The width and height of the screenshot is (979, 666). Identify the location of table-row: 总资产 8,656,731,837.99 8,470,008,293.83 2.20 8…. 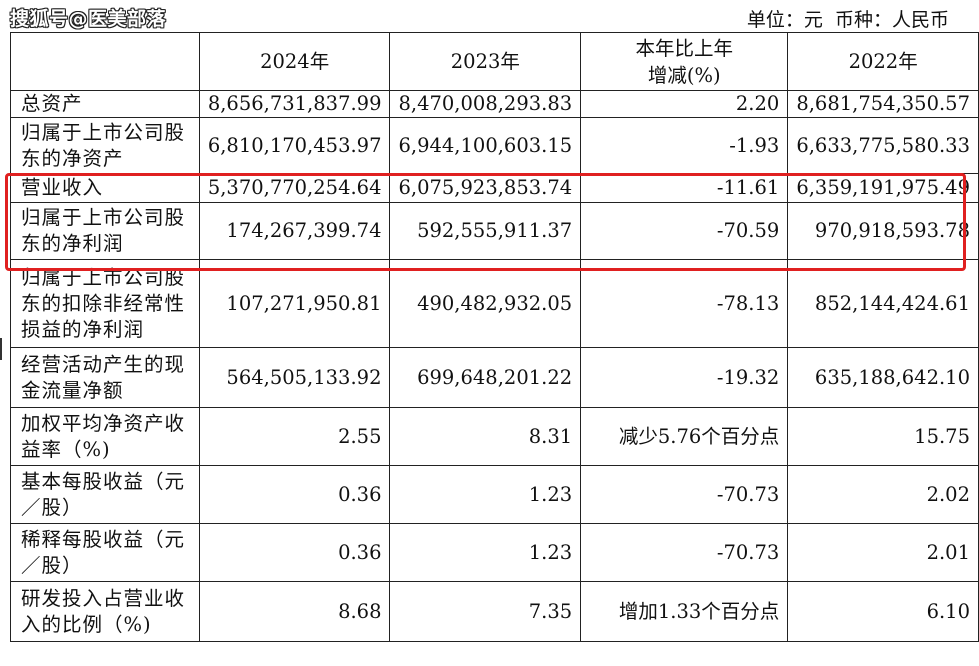
(494, 104).